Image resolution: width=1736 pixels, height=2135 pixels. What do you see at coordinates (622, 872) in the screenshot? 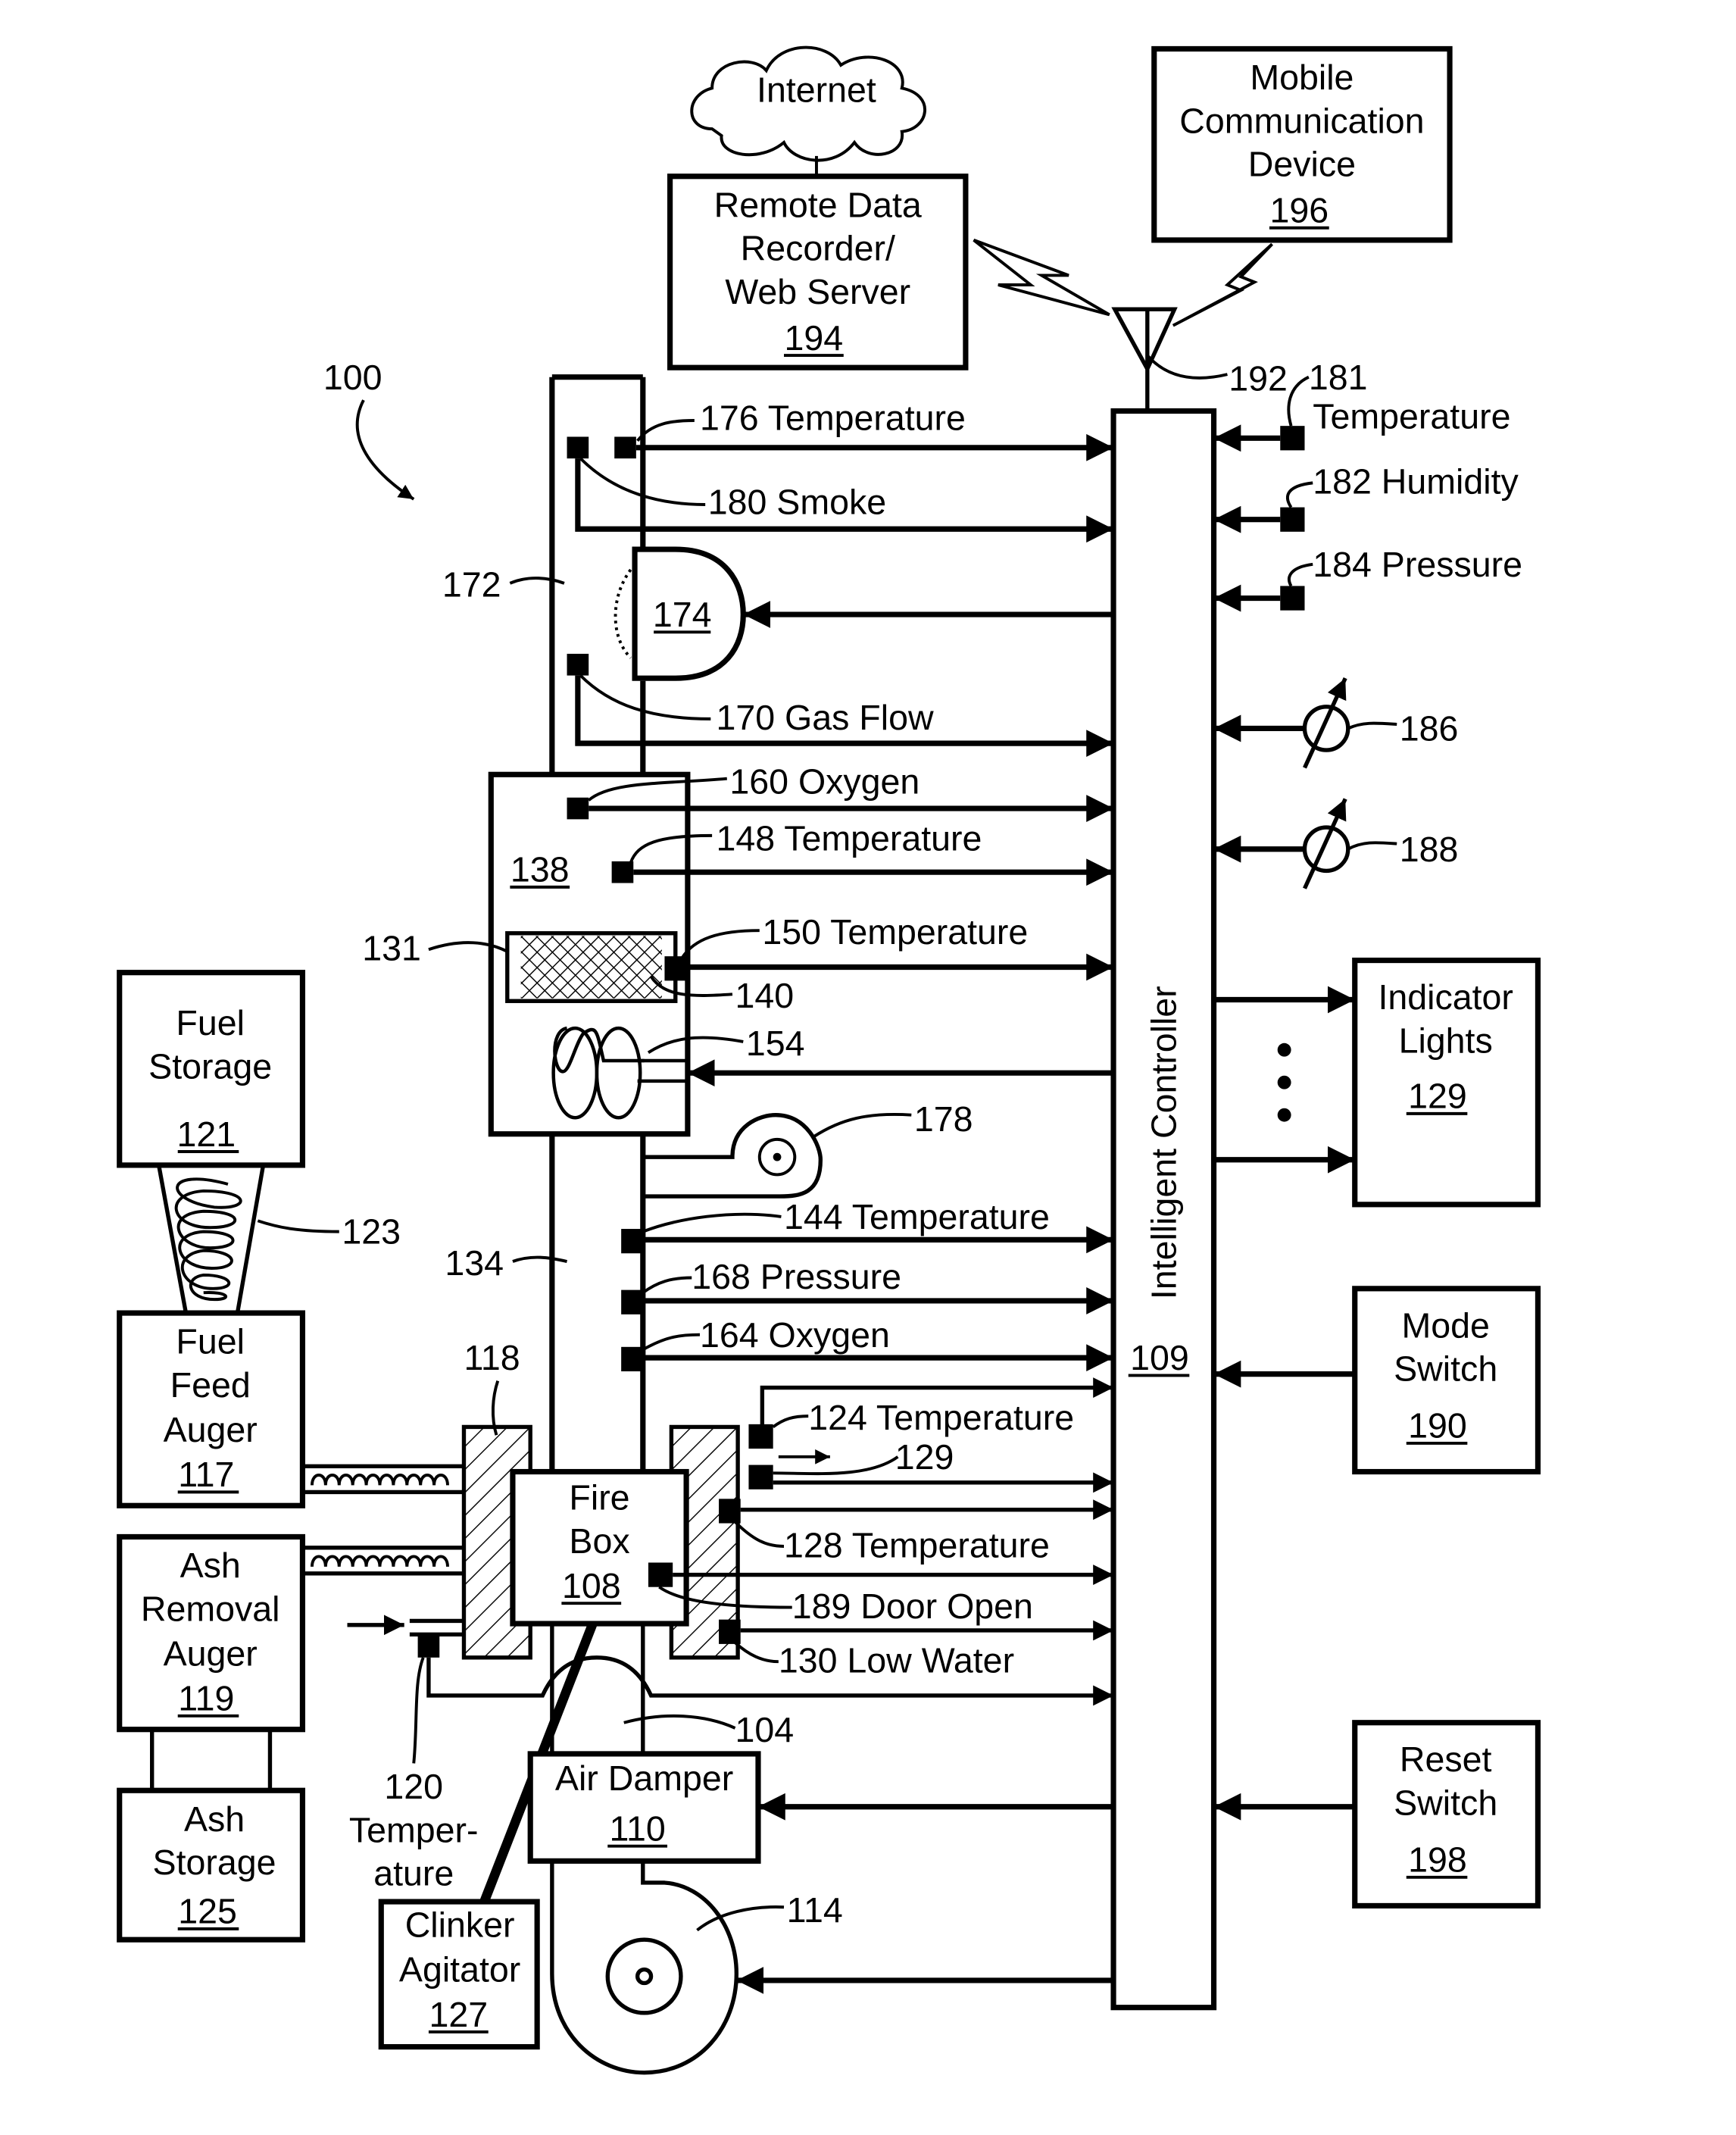
I see `sensor-148-temperature` at bounding box center [622, 872].